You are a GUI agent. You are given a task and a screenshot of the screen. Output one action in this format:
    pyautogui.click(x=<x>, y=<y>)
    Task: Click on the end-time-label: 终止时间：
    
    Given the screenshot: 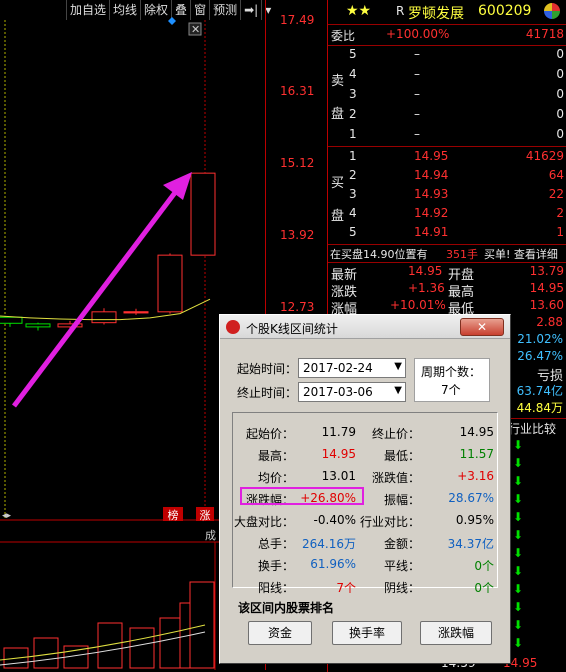 What is the action you would take?
    pyautogui.click(x=267, y=393)
    